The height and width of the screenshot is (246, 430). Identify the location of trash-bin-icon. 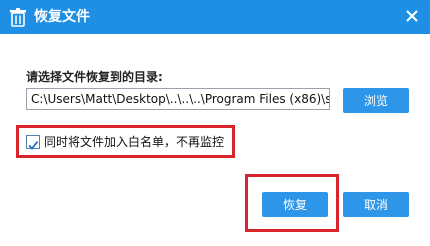
(18, 17).